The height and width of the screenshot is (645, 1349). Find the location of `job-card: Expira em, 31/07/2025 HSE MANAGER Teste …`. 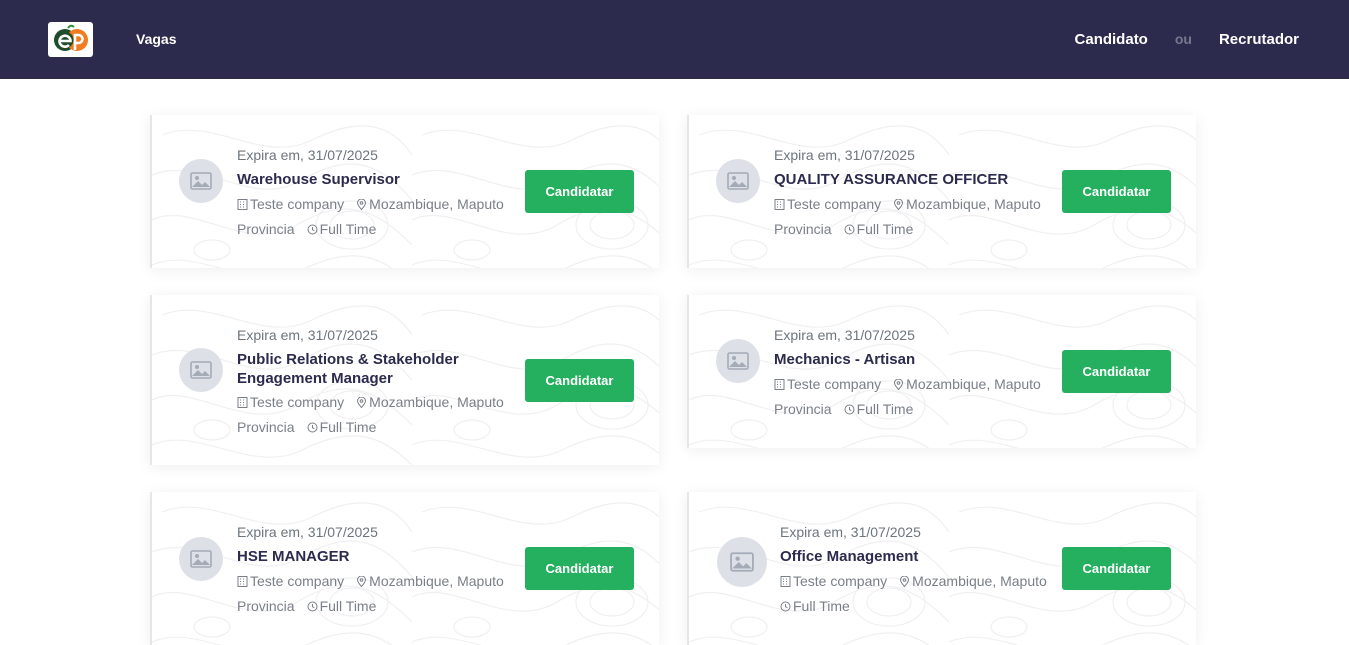

job-card: Expira em, 31/07/2025 HSE MANAGER Teste … is located at coordinates (404, 568).